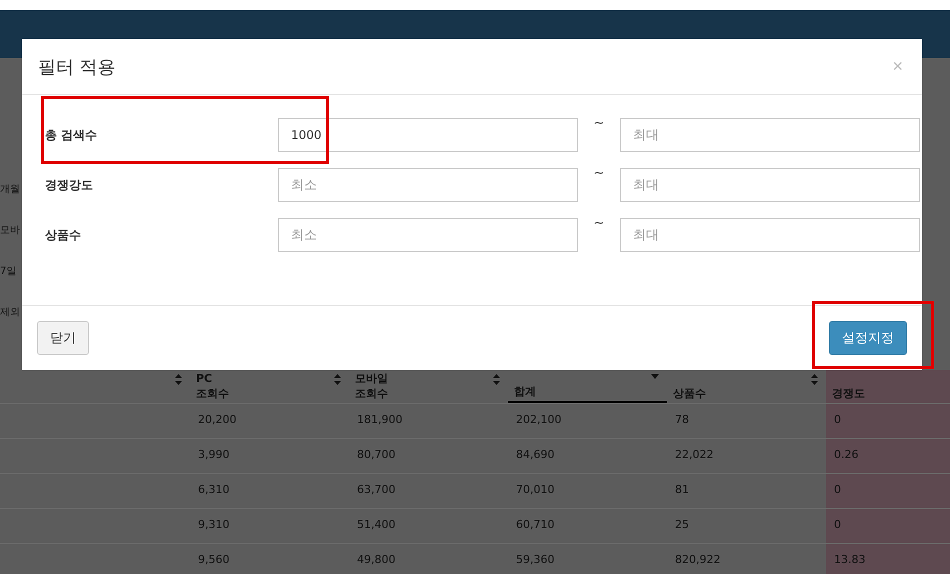 Image resolution: width=950 pixels, height=574 pixels. I want to click on table-cell-text: 80,700, so click(376, 455).